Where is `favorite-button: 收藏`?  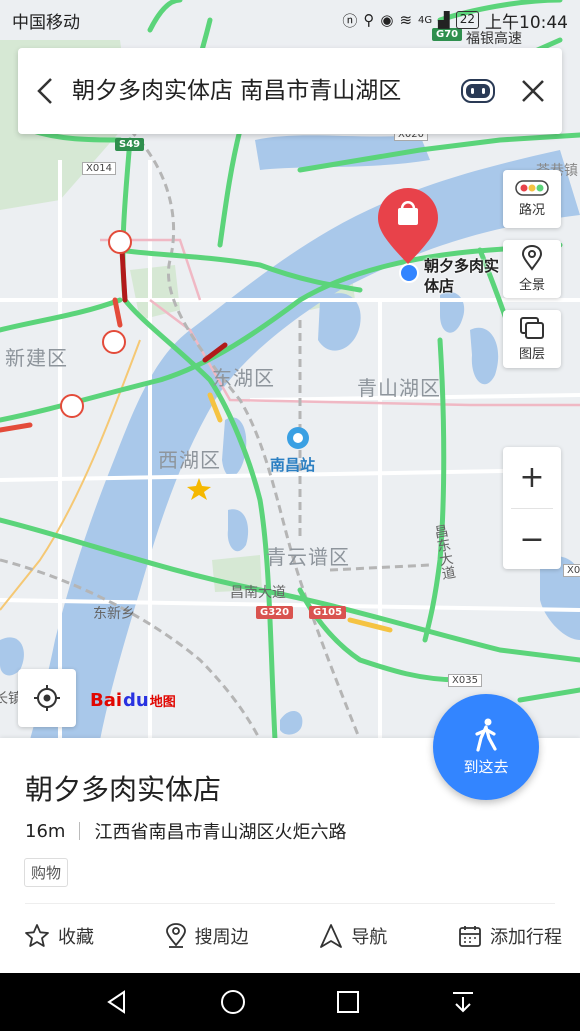 favorite-button: 收藏 is located at coordinates (59, 936).